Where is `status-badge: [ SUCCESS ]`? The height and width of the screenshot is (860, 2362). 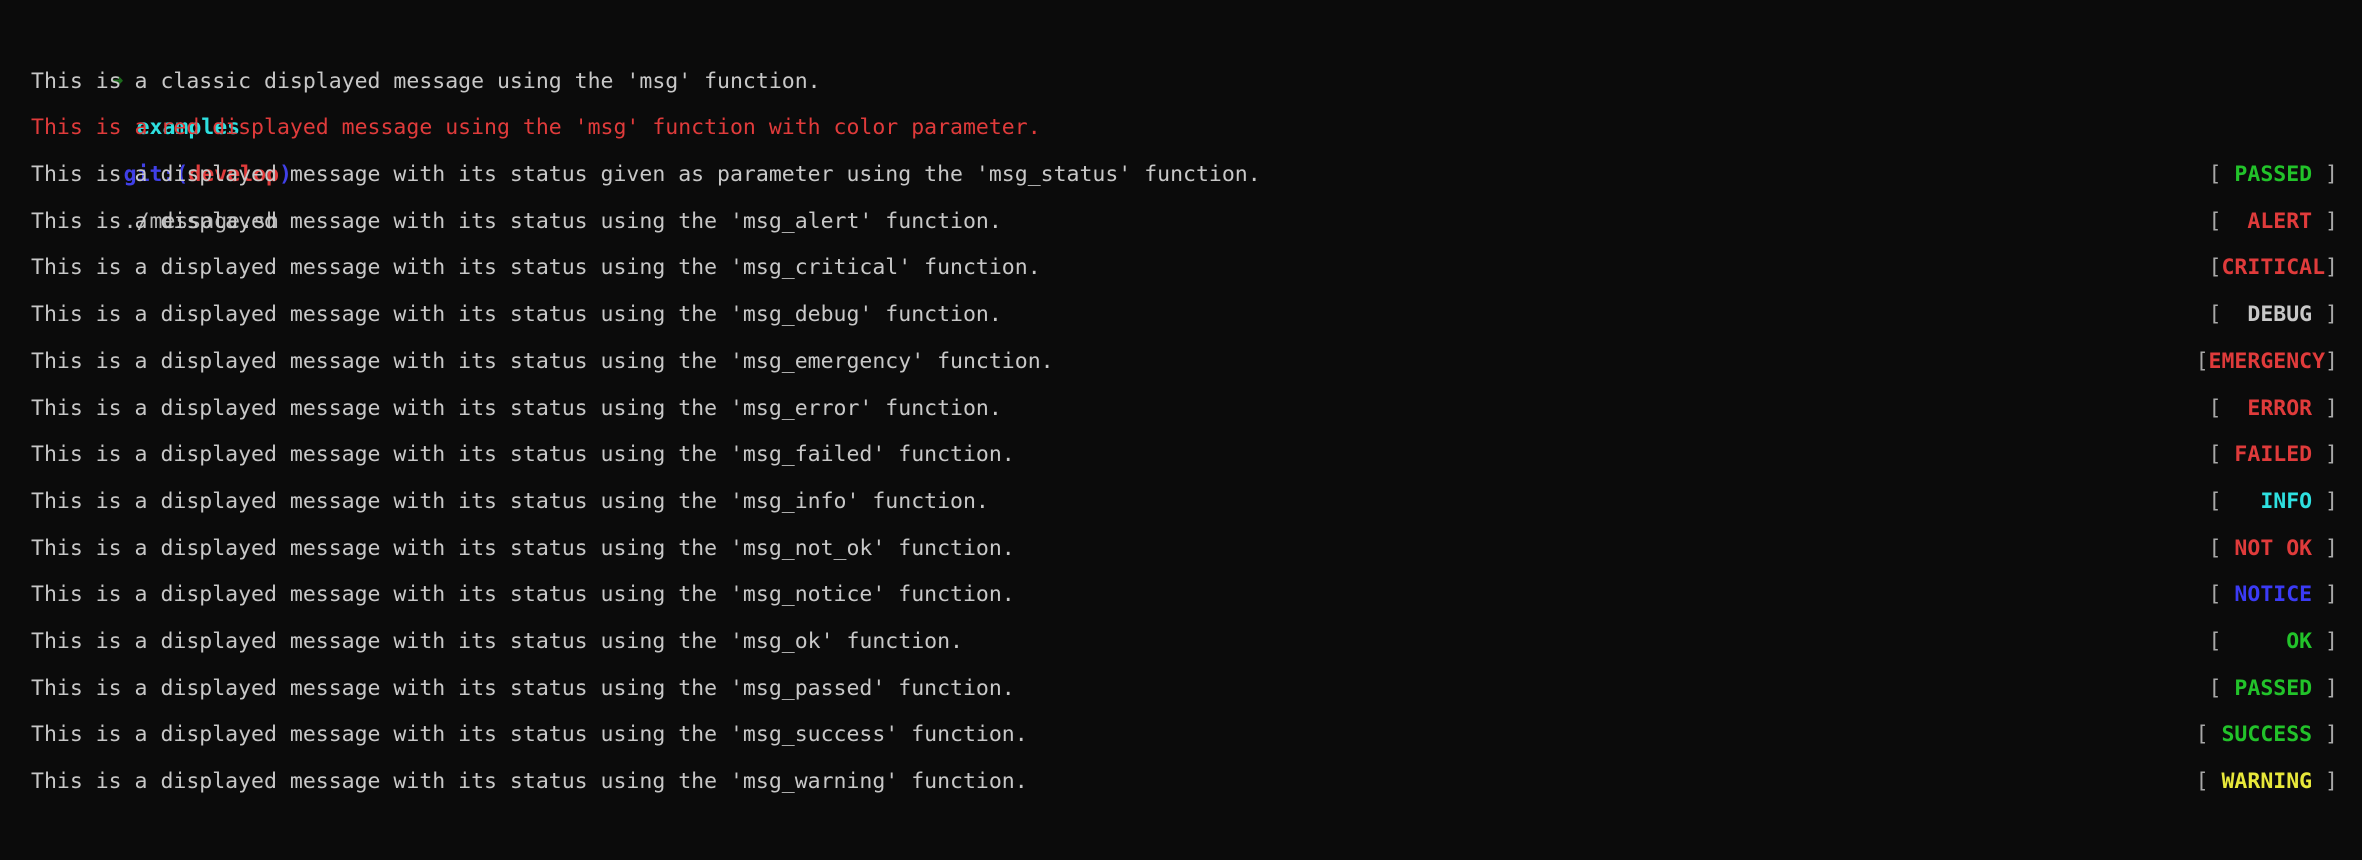
status-badge: [ SUCCESS ] is located at coordinates (2267, 735).